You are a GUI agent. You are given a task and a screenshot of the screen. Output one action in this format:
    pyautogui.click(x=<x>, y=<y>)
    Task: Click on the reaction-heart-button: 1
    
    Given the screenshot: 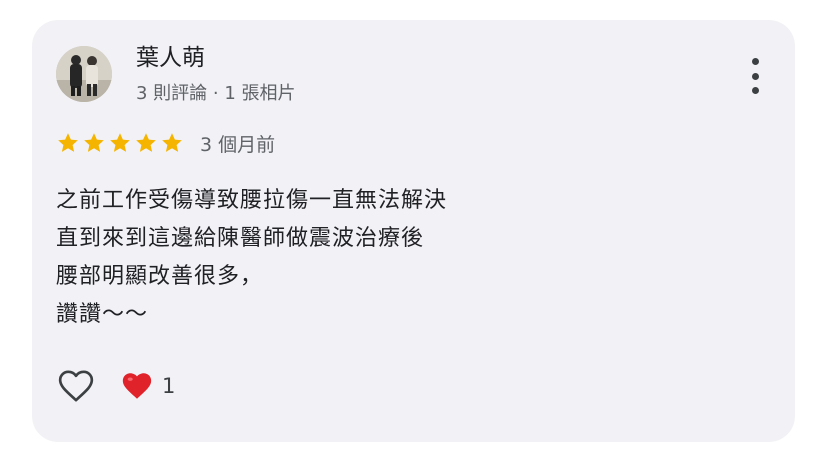 What is the action you would take?
    pyautogui.click(x=147, y=386)
    